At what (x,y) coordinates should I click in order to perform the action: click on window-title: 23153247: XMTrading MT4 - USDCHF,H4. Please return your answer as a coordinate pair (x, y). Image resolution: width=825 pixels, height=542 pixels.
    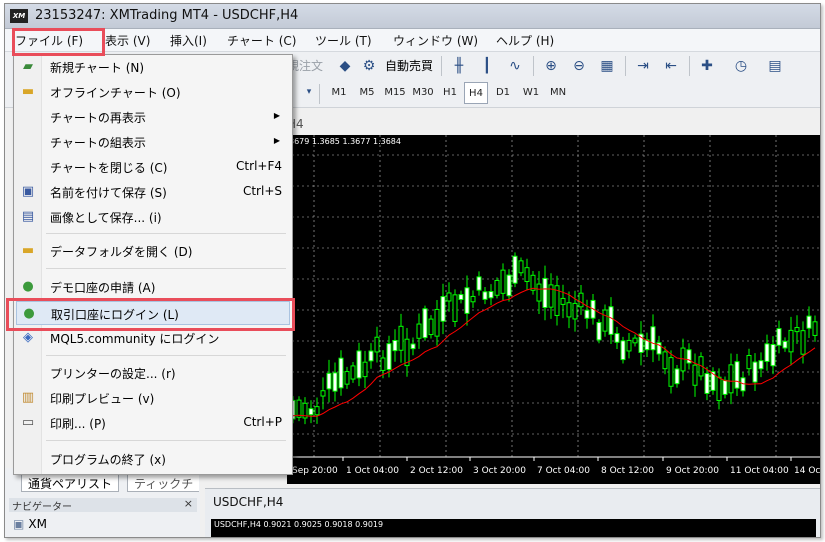
    Looking at the image, I should click on (167, 15).